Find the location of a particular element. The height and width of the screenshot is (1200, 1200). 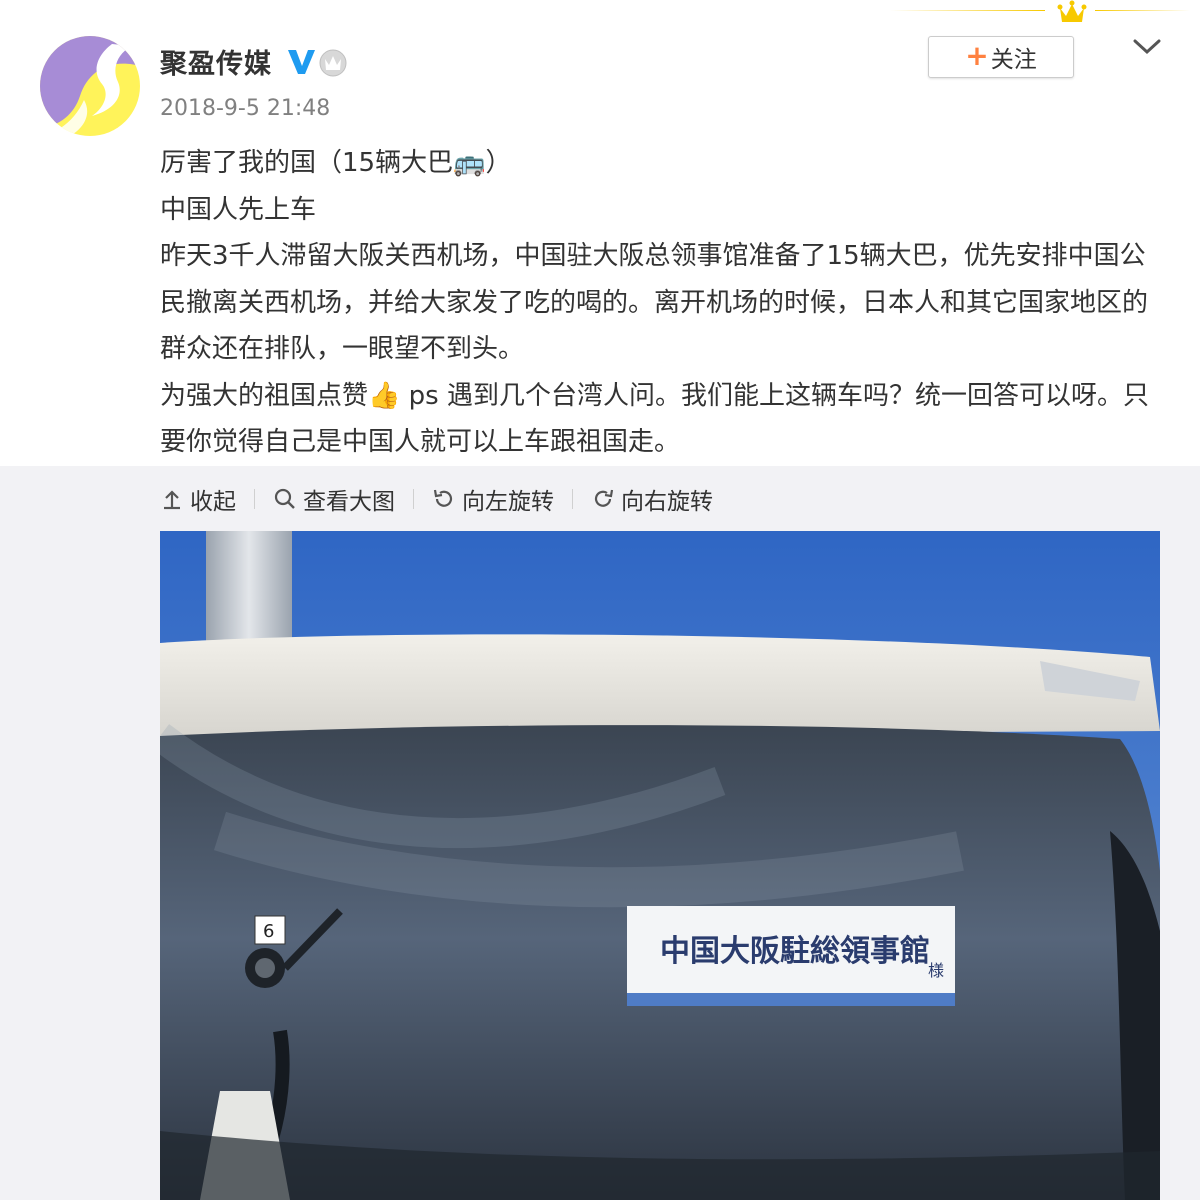

search-icon is located at coordinates (284, 498).